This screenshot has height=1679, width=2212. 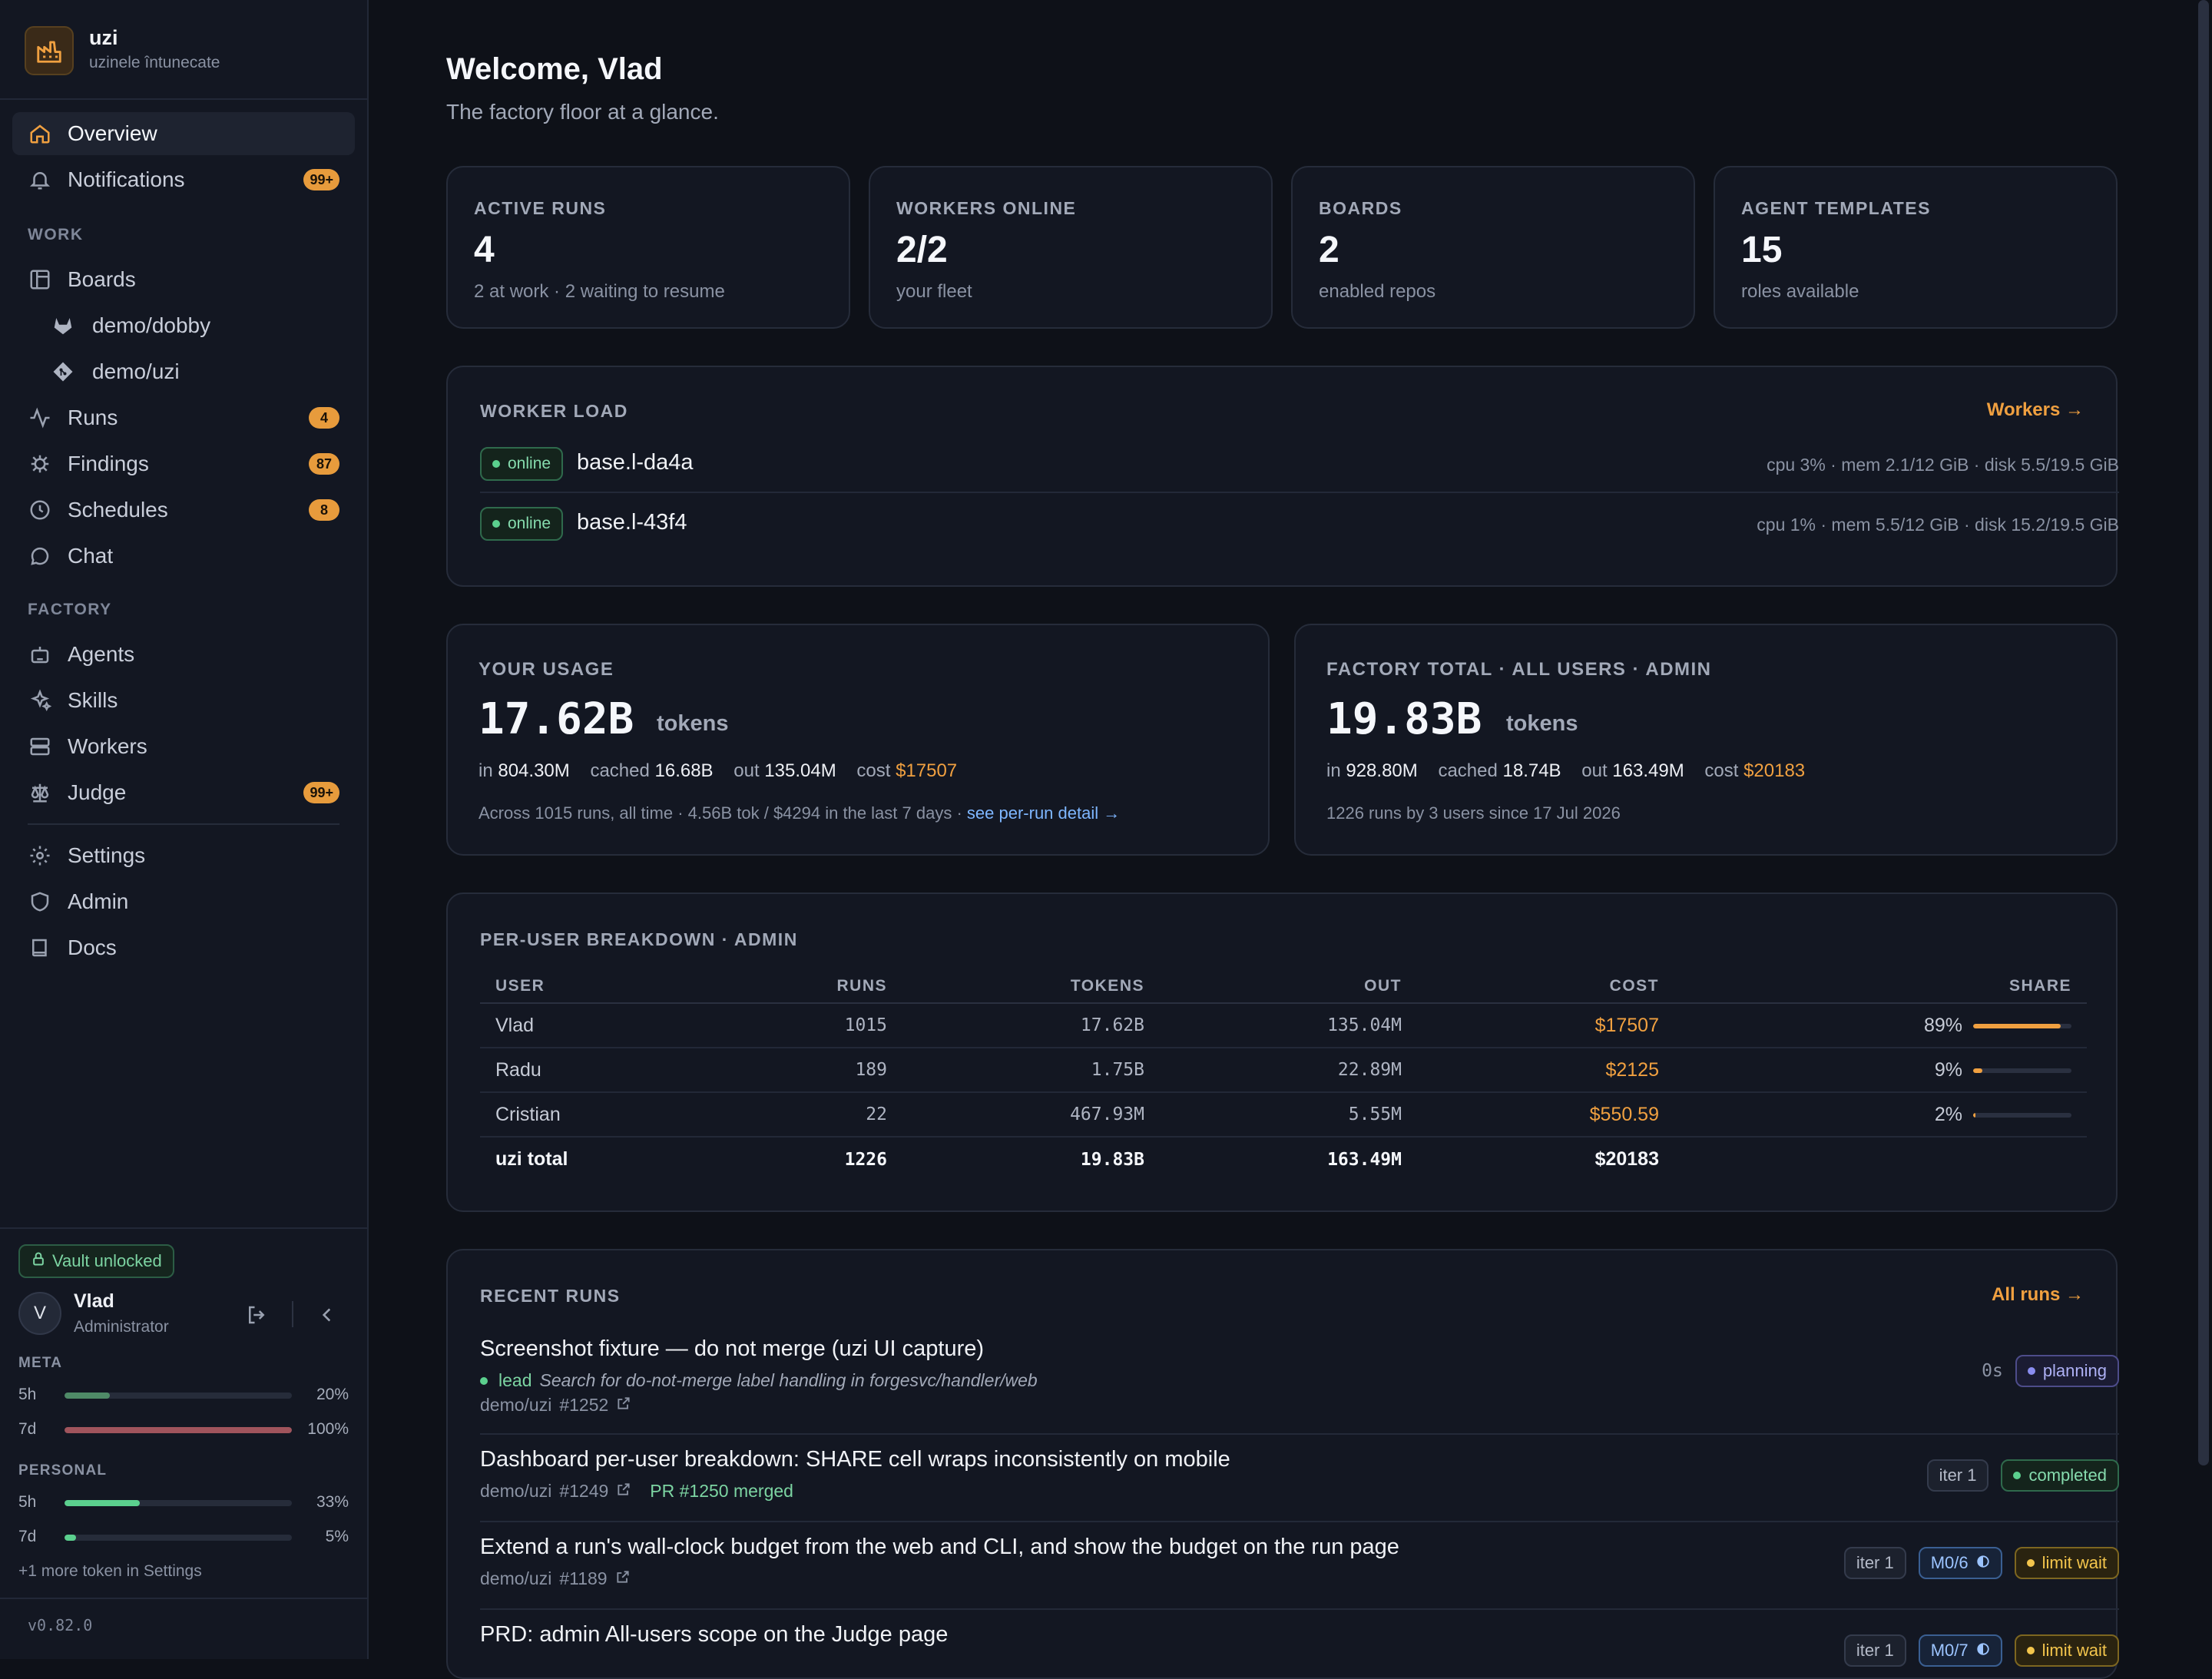 What do you see at coordinates (39, 1261) in the screenshot?
I see `lock-icon` at bounding box center [39, 1261].